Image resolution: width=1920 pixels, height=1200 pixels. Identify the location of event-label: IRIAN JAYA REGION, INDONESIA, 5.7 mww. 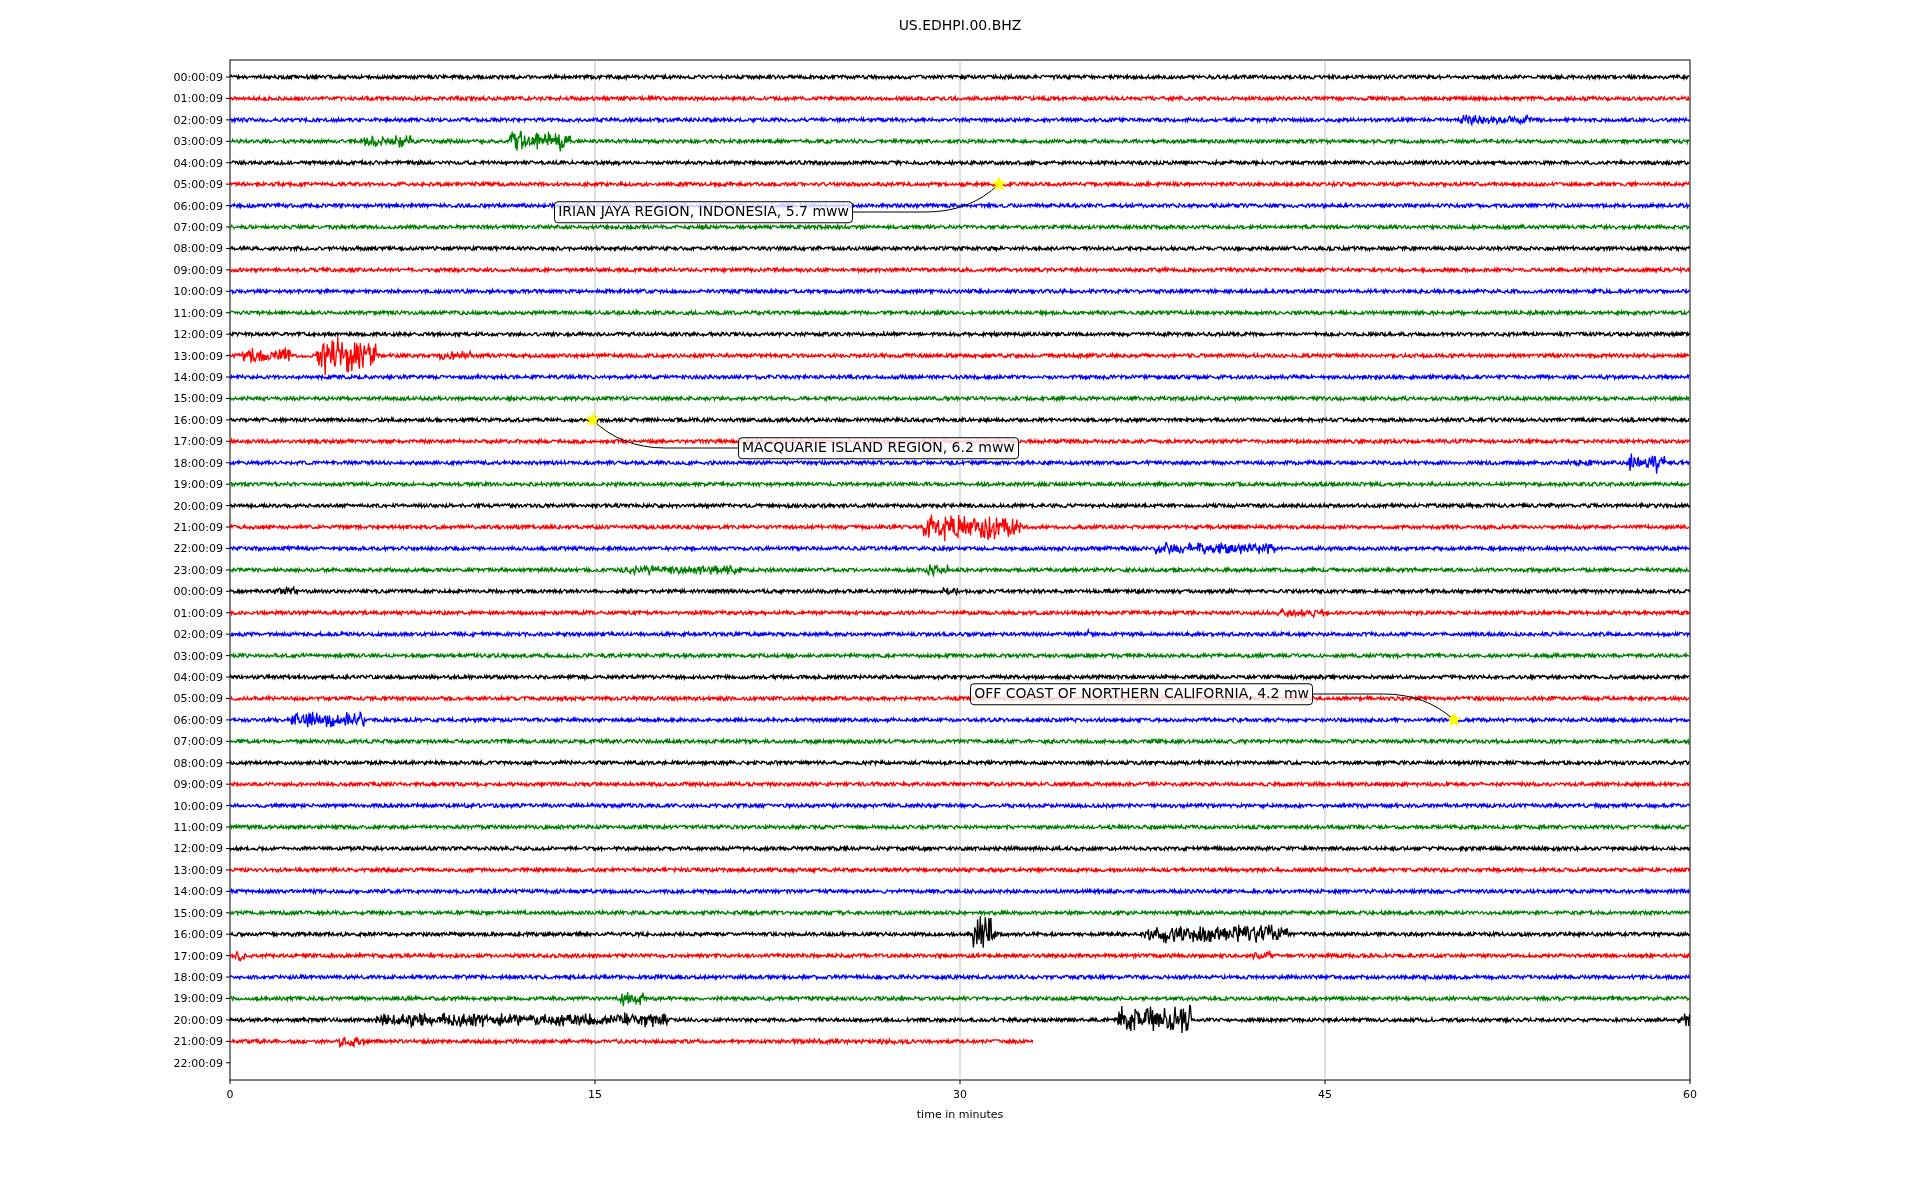
(703, 212).